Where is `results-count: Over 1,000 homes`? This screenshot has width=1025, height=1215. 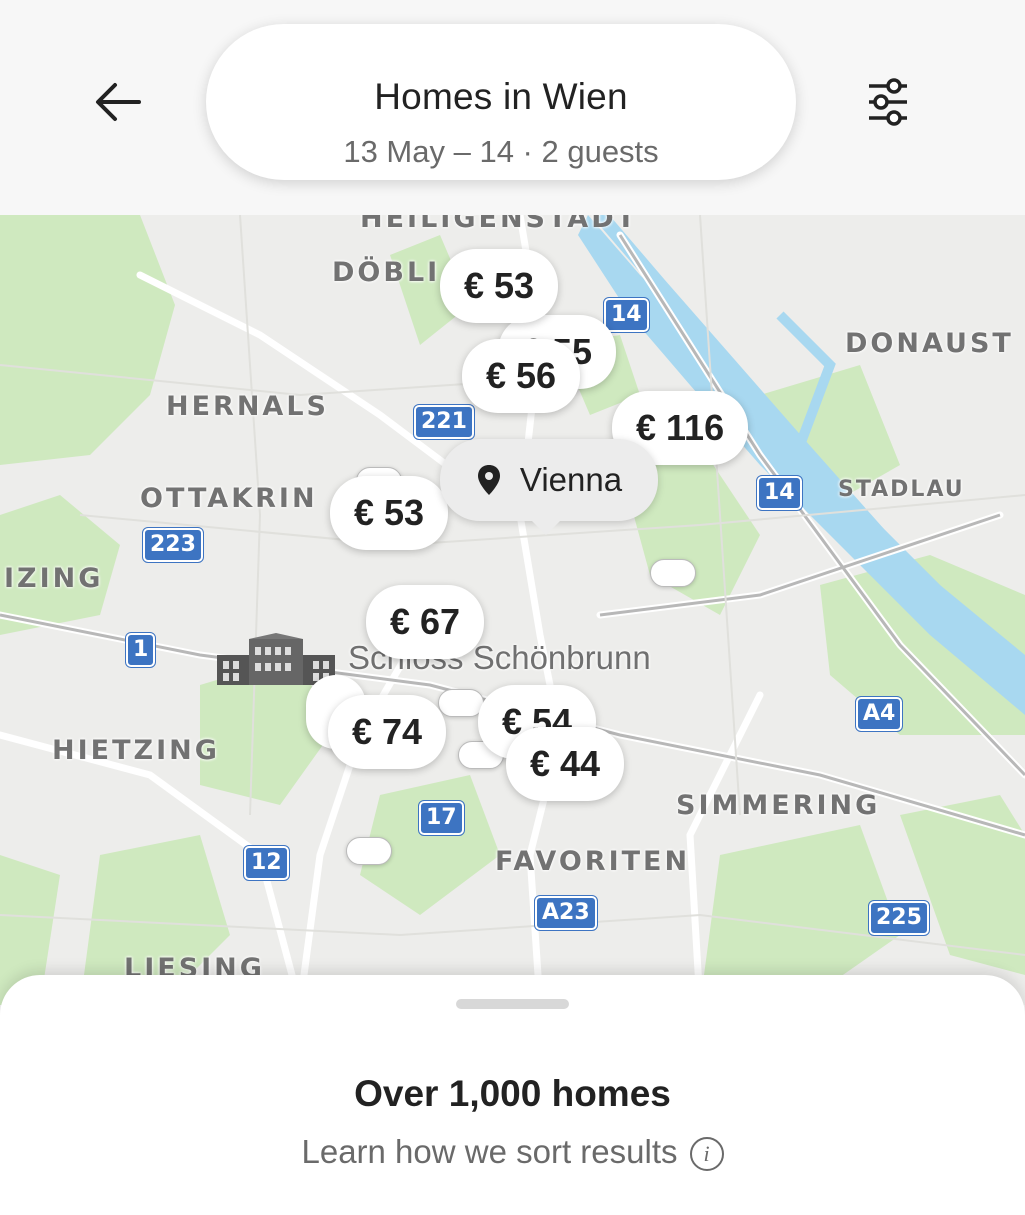 results-count: Over 1,000 homes is located at coordinates (512, 1093).